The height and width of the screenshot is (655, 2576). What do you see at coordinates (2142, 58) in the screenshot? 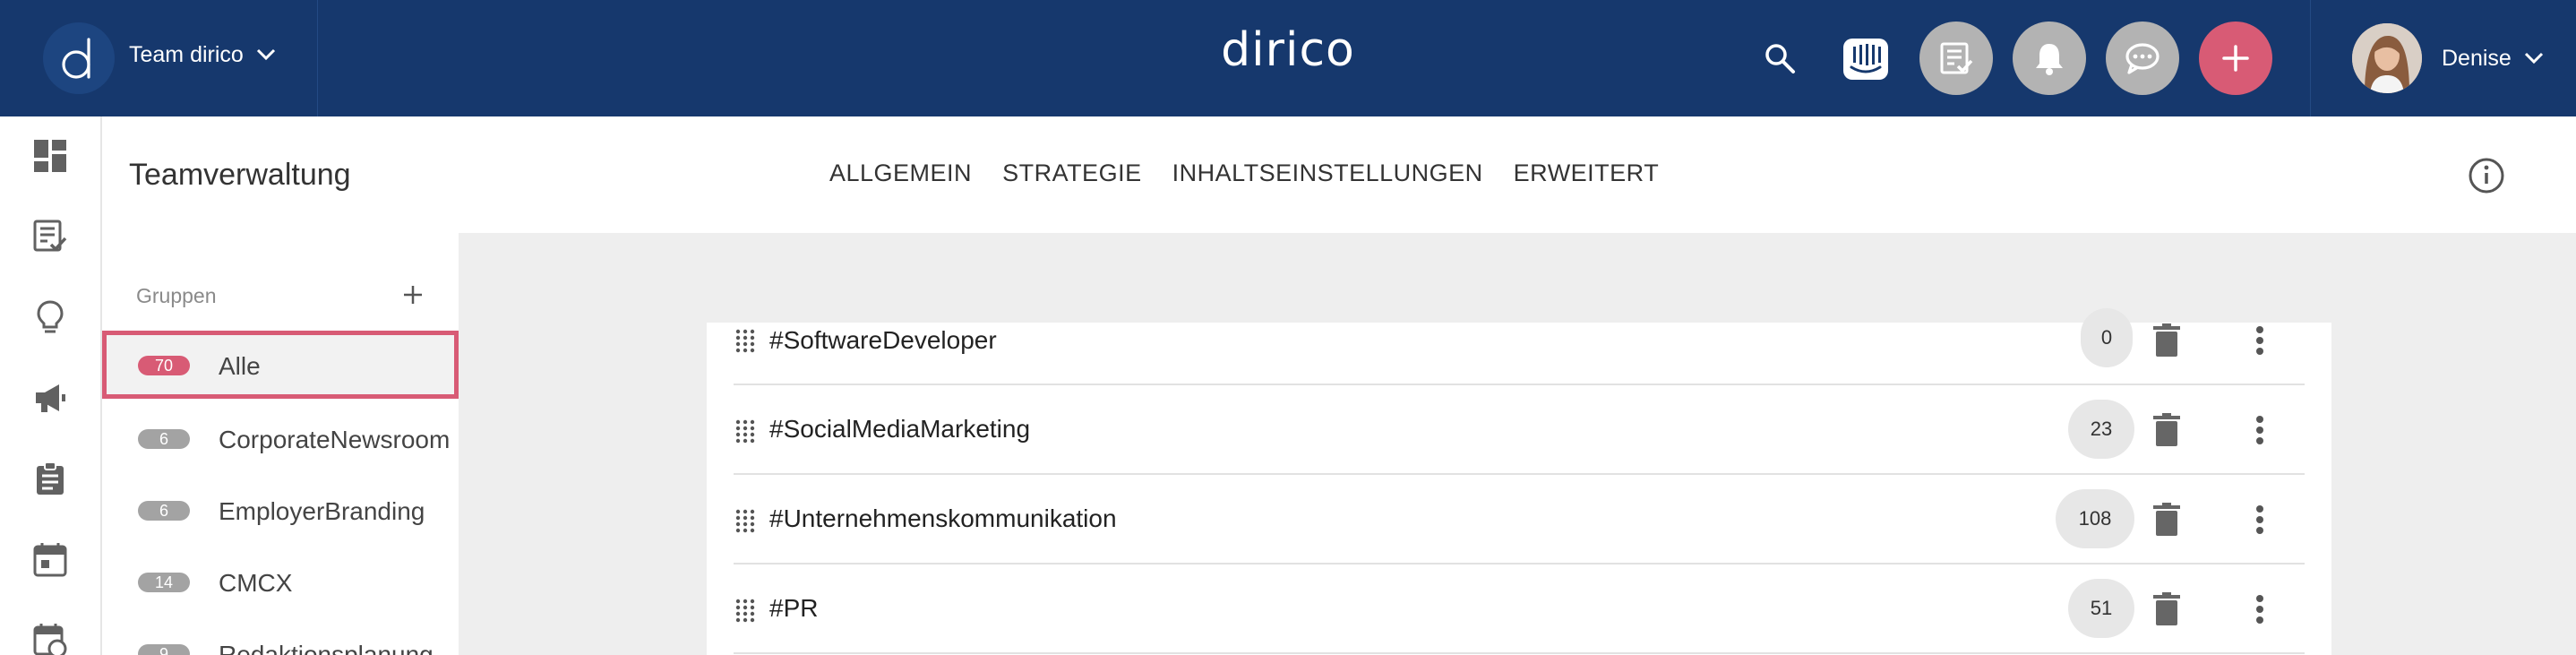
I see `chat-icon` at bounding box center [2142, 58].